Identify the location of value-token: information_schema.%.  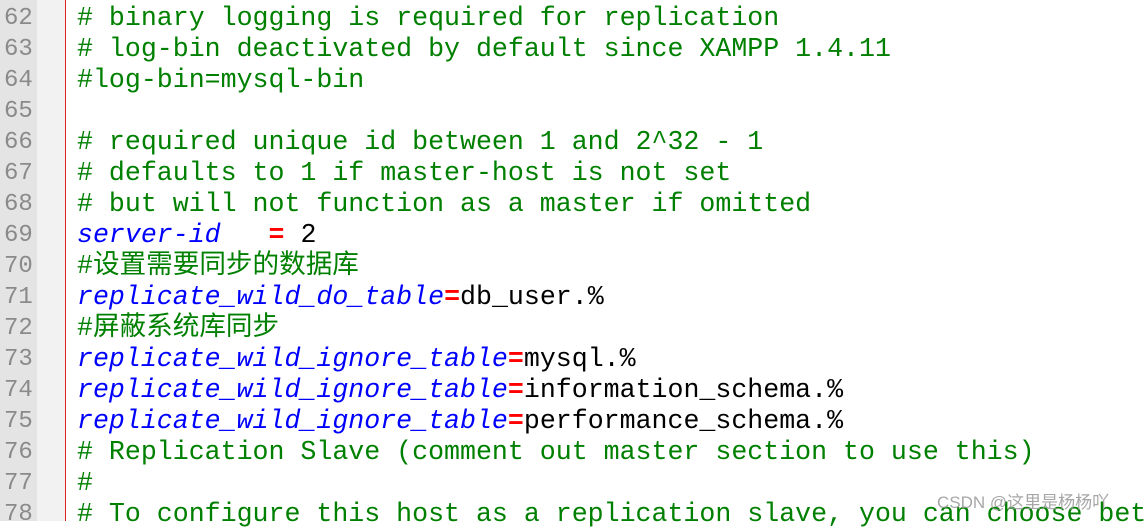
(683, 390).